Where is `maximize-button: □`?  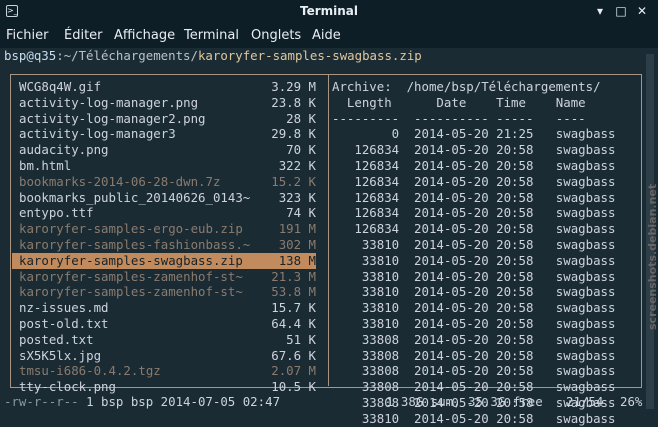
maximize-button: □ is located at coordinates (621, 11).